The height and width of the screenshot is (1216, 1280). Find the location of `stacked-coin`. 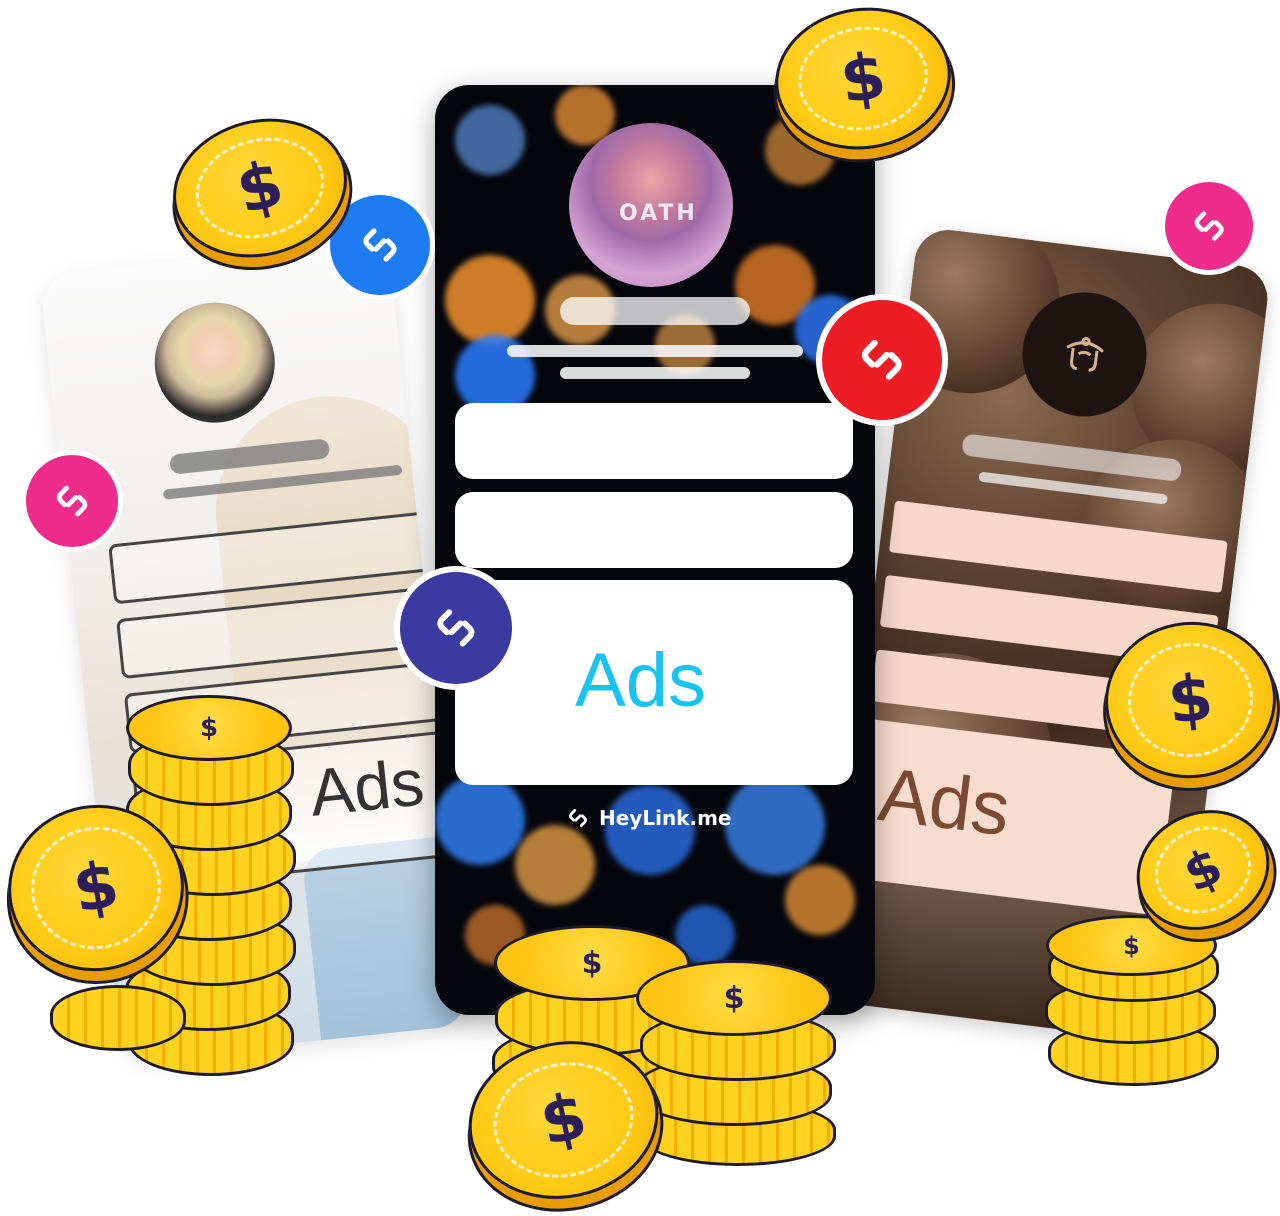

stacked-coin is located at coordinates (118, 1018).